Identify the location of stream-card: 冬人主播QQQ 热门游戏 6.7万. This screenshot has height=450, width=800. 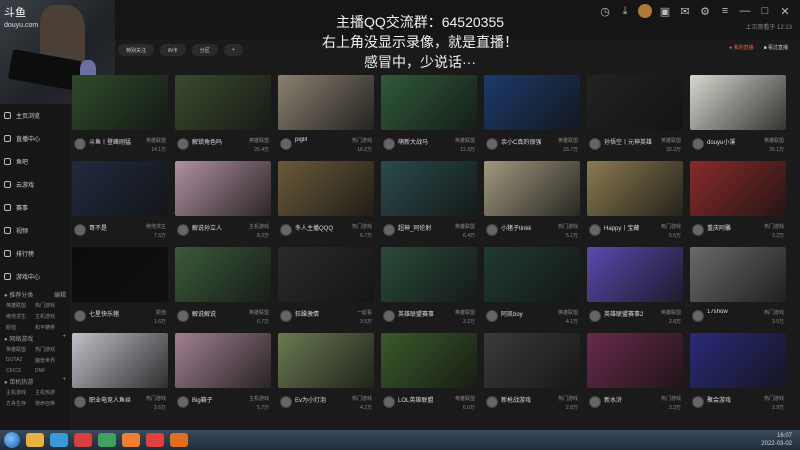
(326, 204).